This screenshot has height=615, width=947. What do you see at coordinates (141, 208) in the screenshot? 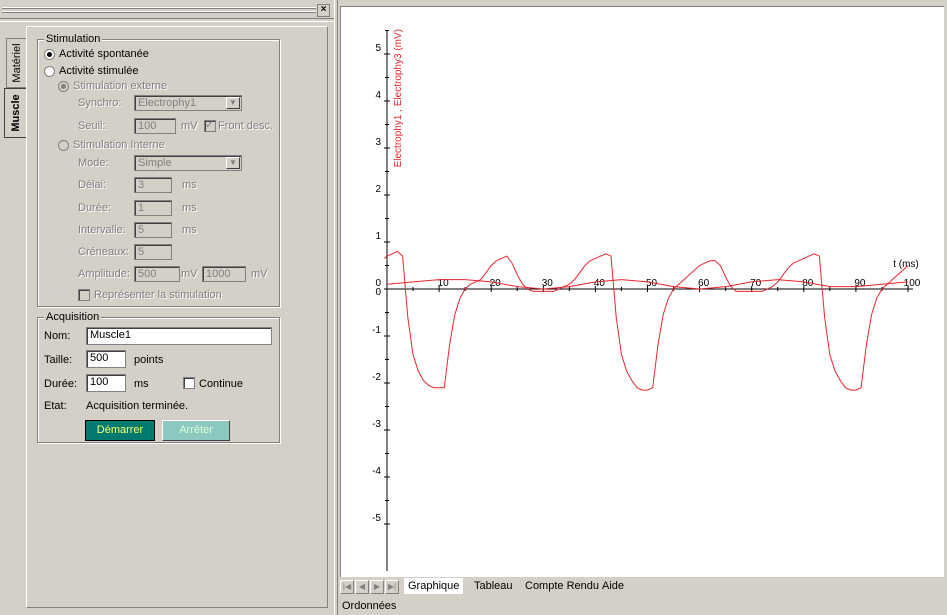
I see `field-value: 1` at bounding box center [141, 208].